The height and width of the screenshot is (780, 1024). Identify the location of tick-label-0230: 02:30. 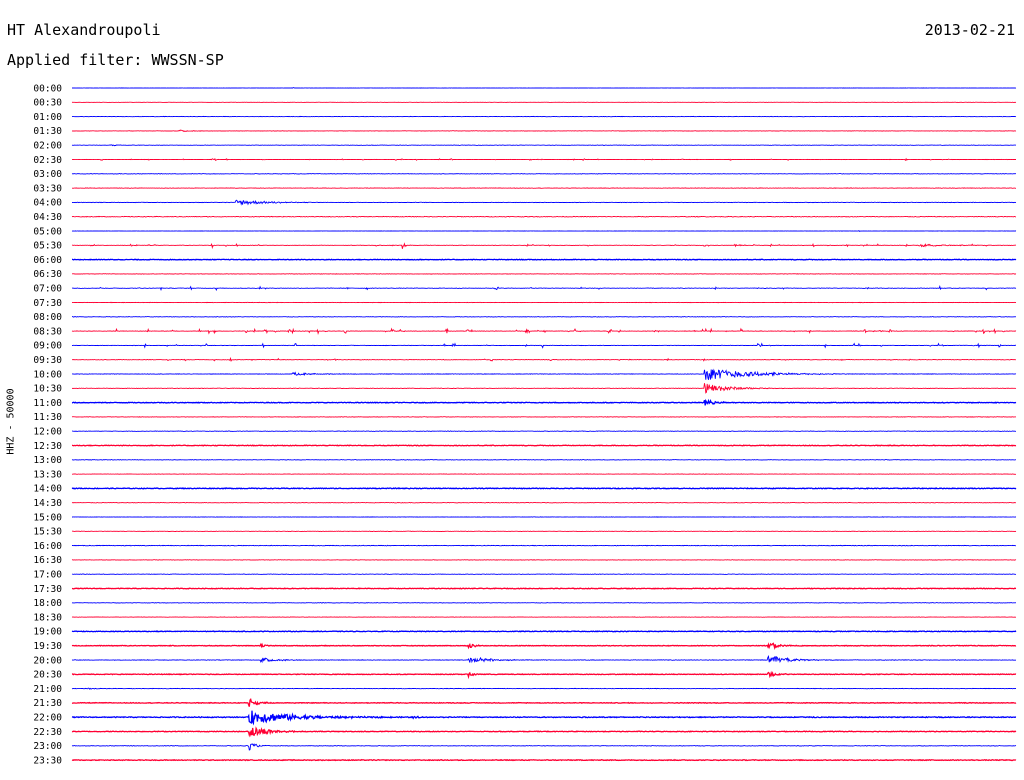
(47, 160).